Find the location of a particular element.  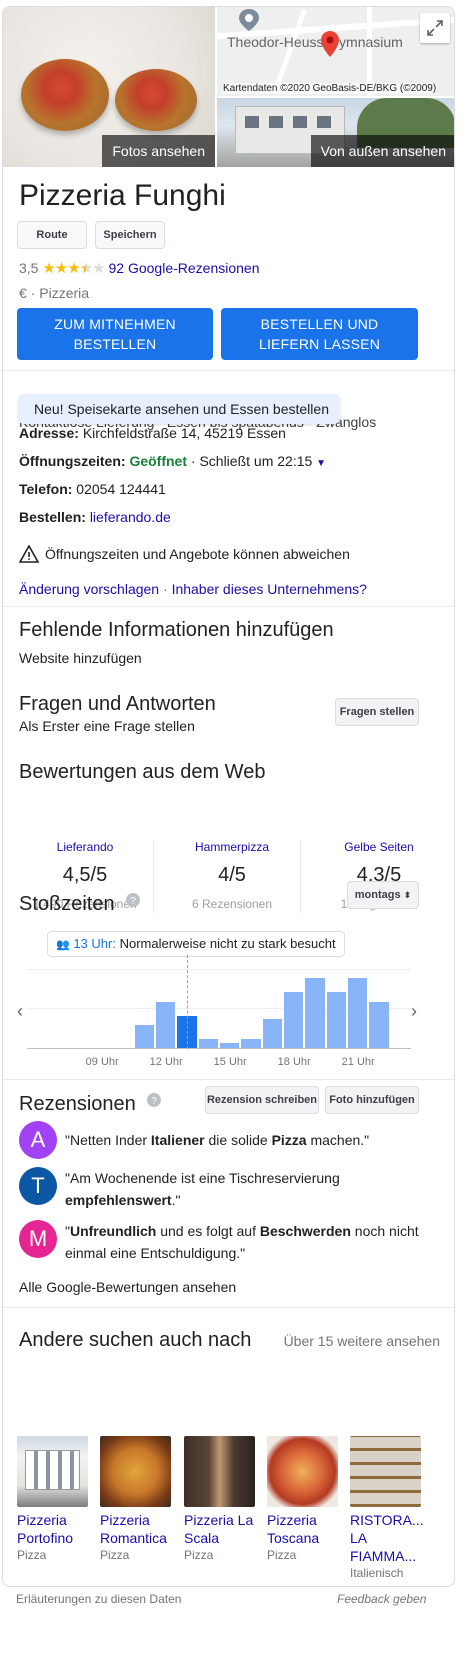

place-romantica: Pizzeria Romantica Pizza is located at coordinates (137, 1537).